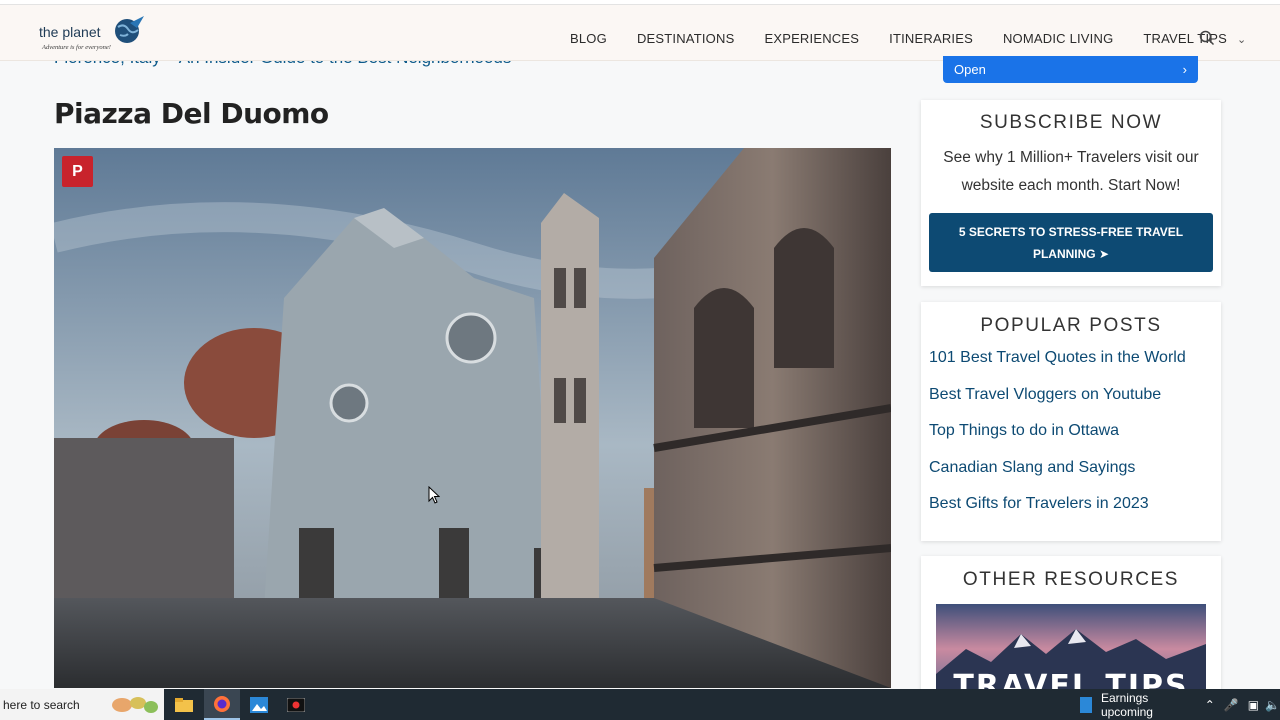 Image resolution: width=1280 pixels, height=720 pixels. Describe the element at coordinates (1184, 69) in the screenshot. I see `chevron-right-icon: ›` at that location.